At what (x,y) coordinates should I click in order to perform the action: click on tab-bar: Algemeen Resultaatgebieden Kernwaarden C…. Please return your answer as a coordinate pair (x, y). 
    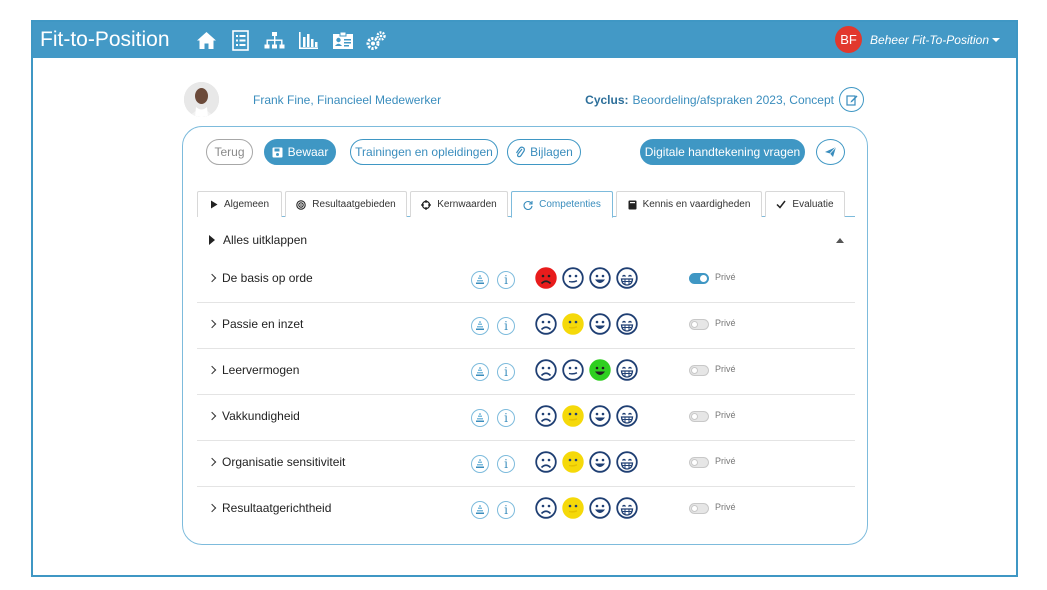
    Looking at the image, I should click on (526, 204).